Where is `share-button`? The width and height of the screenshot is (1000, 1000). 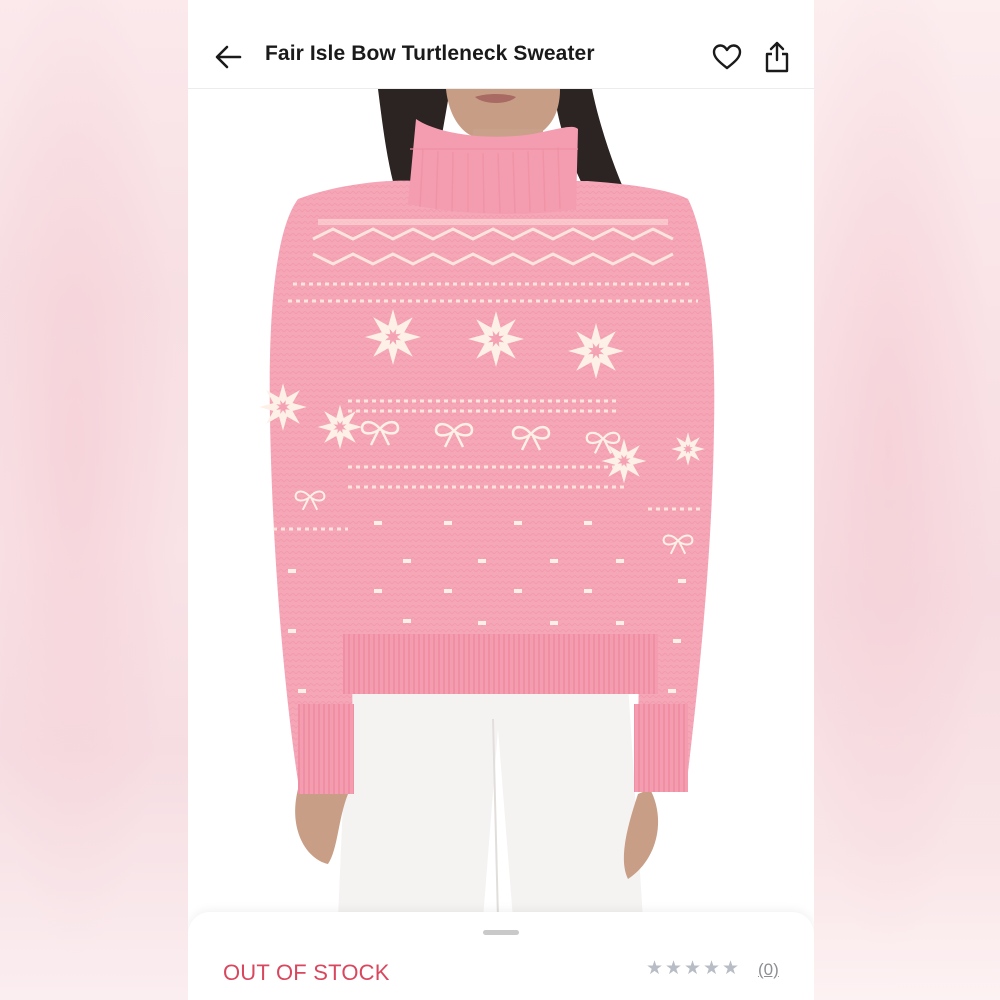 share-button is located at coordinates (777, 57).